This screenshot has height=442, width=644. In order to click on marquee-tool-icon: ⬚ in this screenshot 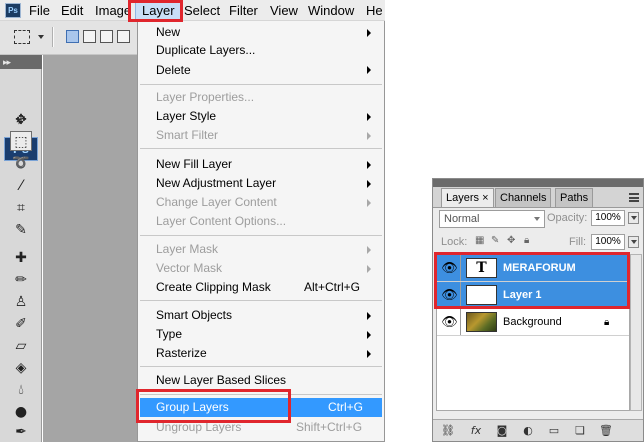, I will do `click(21, 141)`.